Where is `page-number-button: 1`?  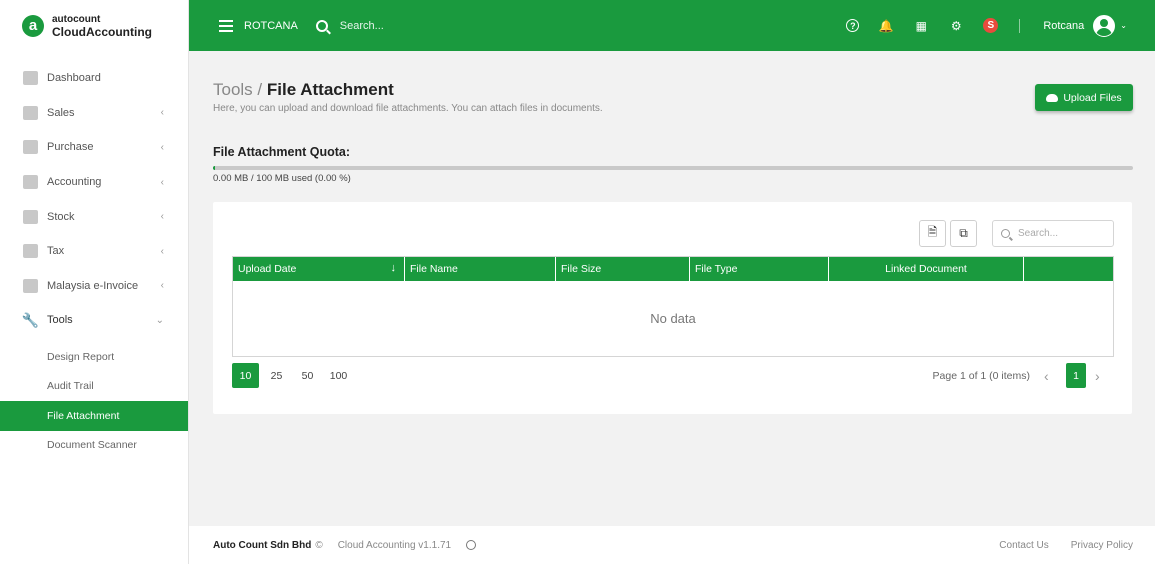 page-number-button: 1 is located at coordinates (1076, 375).